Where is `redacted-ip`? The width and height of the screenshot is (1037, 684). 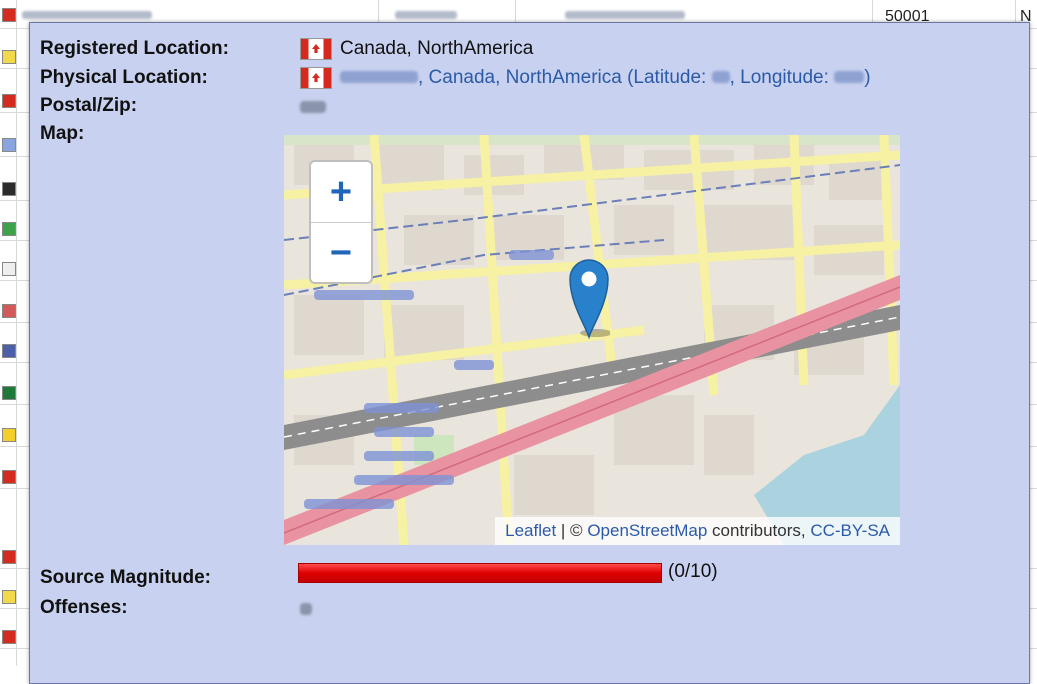
redacted-ip is located at coordinates (87, 15).